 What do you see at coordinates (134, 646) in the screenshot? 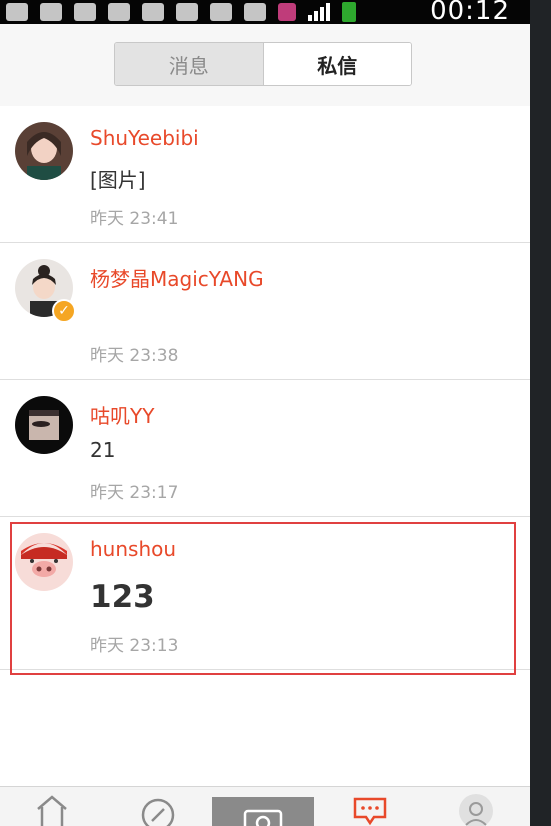
I see `message-time: 昨天 23:13` at bounding box center [134, 646].